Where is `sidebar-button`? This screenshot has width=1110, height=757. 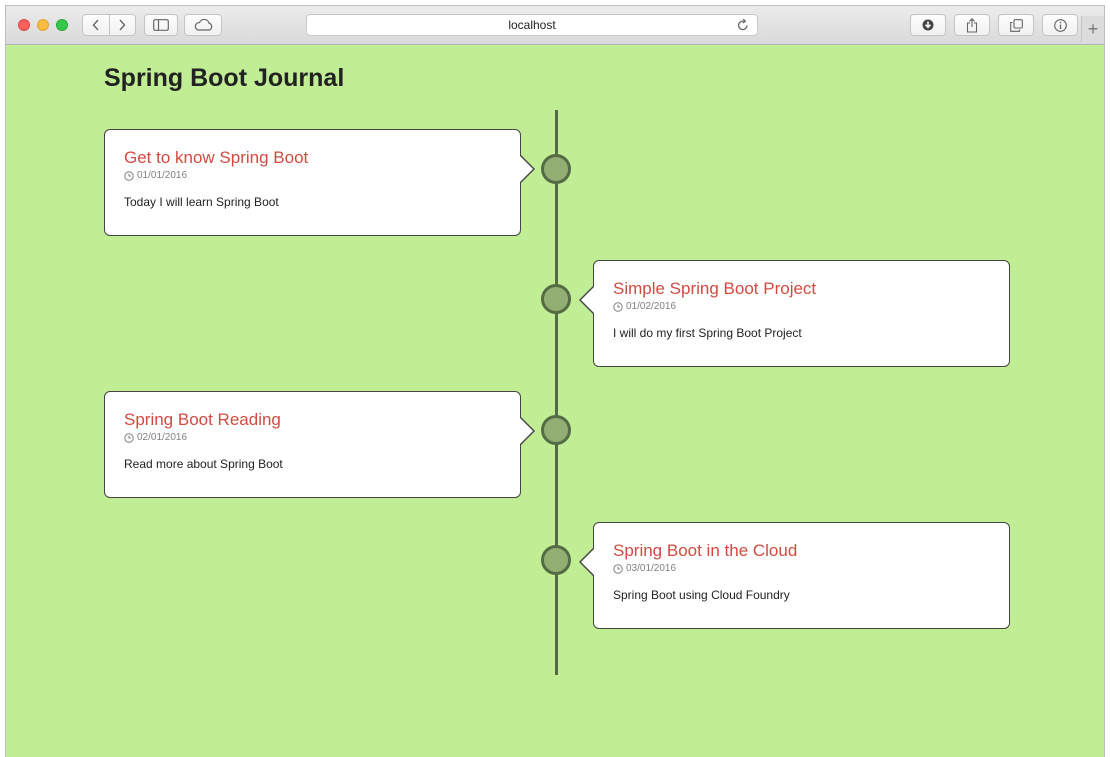 sidebar-button is located at coordinates (161, 25).